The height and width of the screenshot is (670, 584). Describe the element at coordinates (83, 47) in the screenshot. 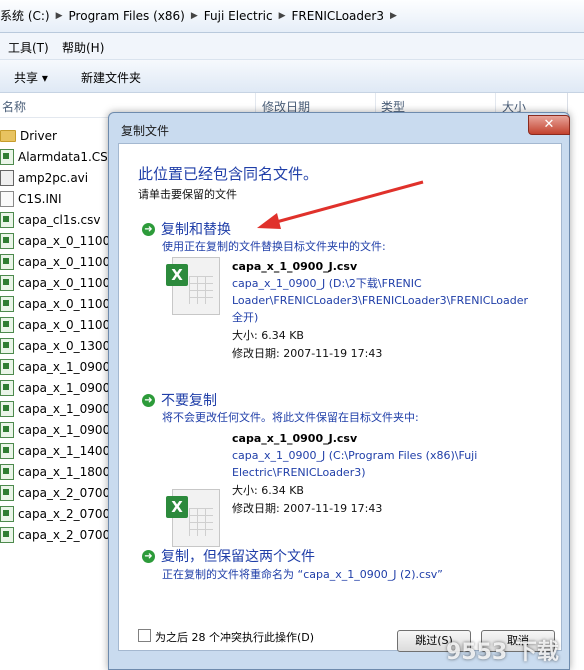

I see `menu-help: 帮助(H)` at that location.